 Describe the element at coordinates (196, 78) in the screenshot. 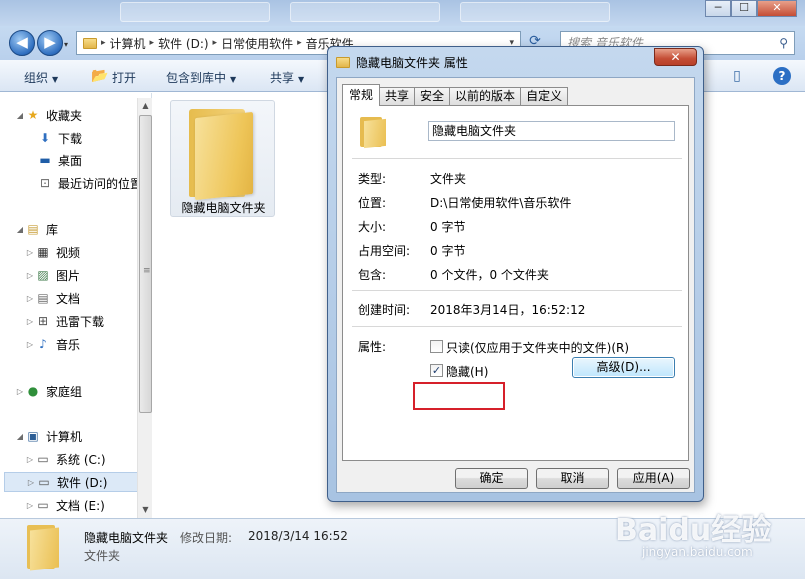

I see `include-in-library-label: 包含到库中` at that location.